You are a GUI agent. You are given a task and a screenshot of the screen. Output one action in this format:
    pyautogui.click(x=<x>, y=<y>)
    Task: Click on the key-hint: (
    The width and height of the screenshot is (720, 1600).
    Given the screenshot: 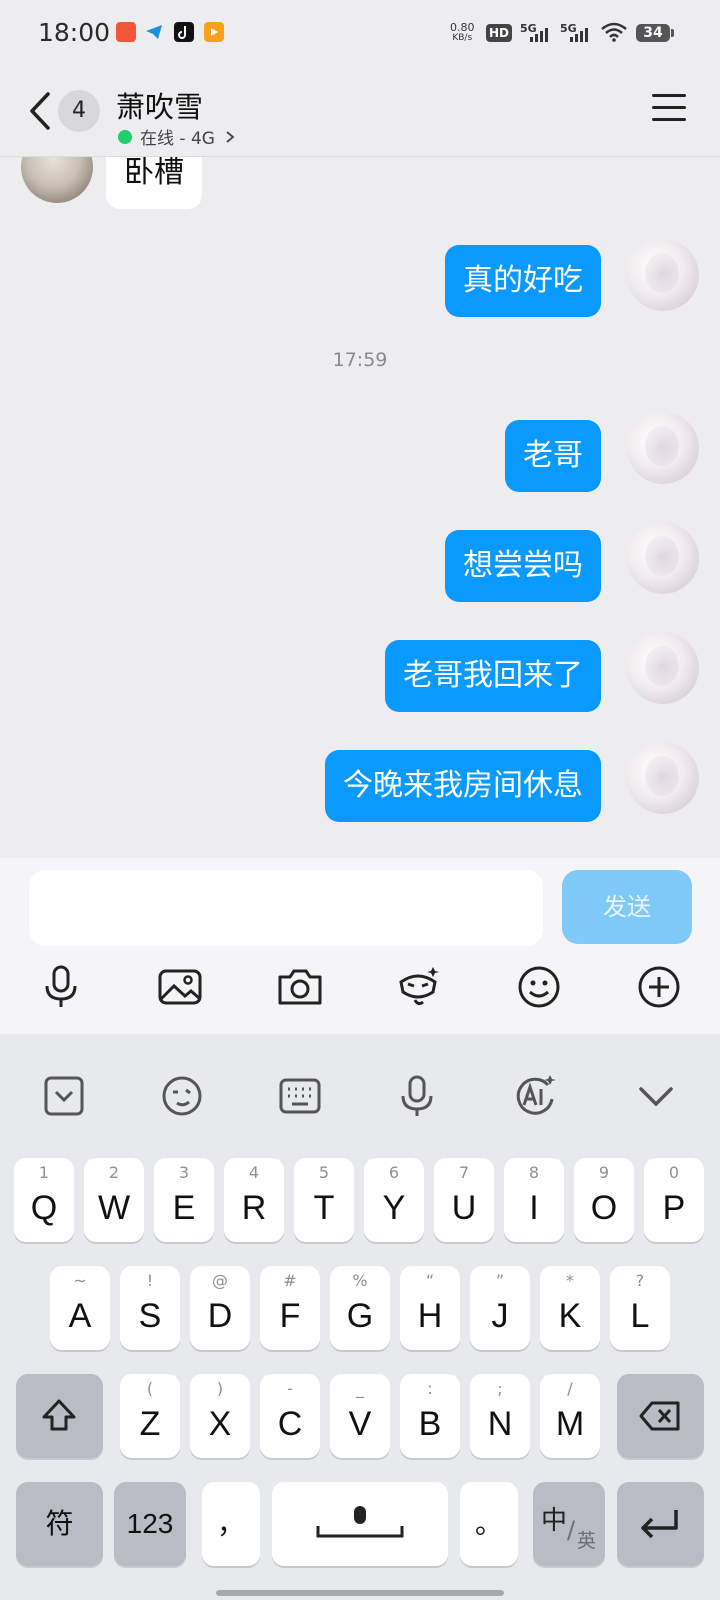 What is the action you would take?
    pyautogui.click(x=150, y=1388)
    